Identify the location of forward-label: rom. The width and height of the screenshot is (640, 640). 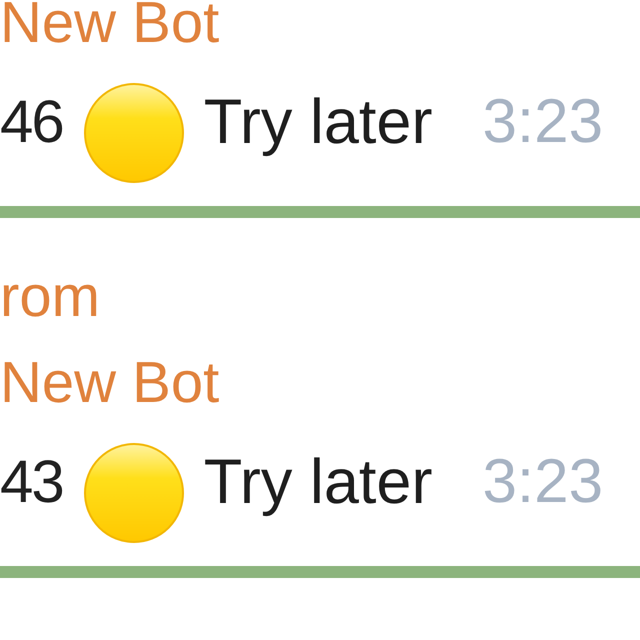
(50, 297).